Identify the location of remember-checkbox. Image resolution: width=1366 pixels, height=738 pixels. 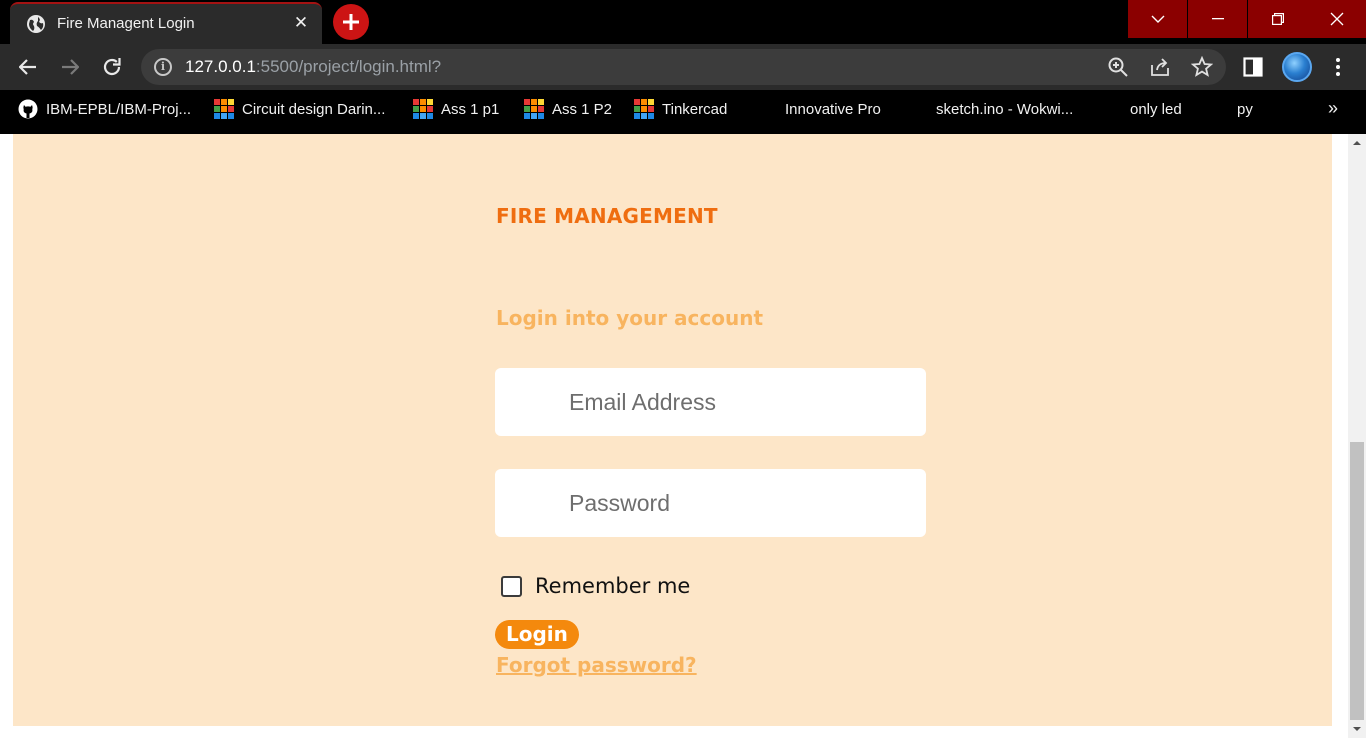
(511, 586).